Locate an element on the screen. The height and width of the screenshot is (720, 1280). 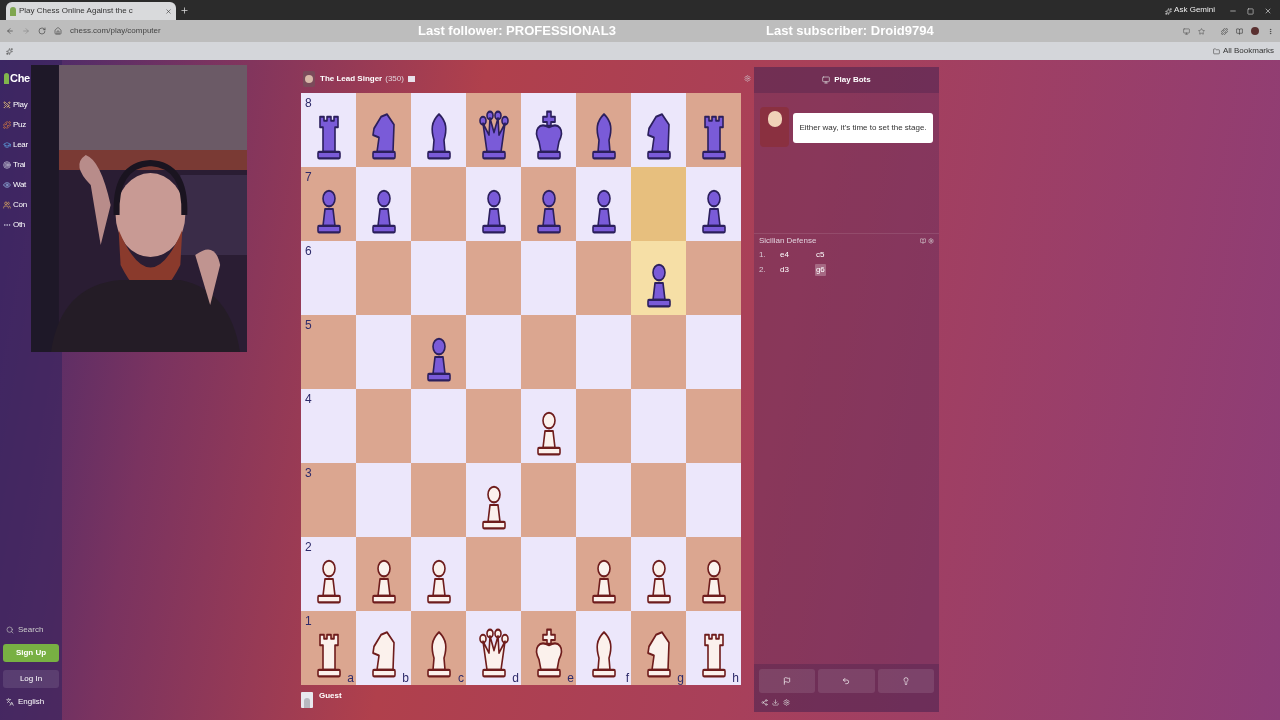
speech-bubble: Either way, it's time to set the stage. is located at coordinates (863, 128).